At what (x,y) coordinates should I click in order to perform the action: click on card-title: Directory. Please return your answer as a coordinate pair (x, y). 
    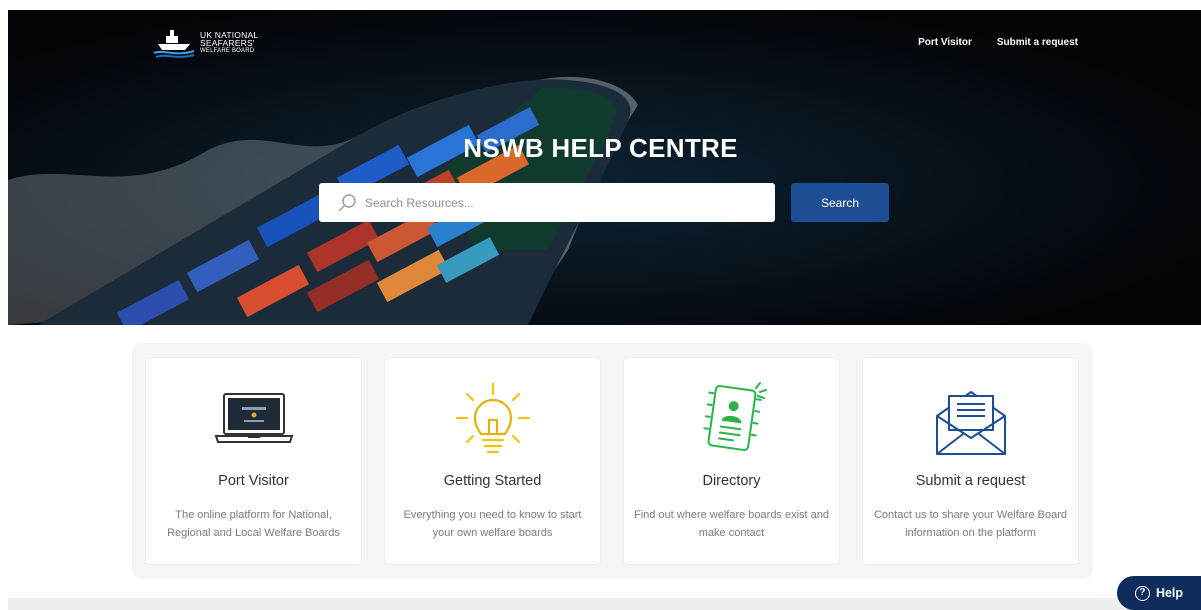
    Looking at the image, I should click on (731, 481).